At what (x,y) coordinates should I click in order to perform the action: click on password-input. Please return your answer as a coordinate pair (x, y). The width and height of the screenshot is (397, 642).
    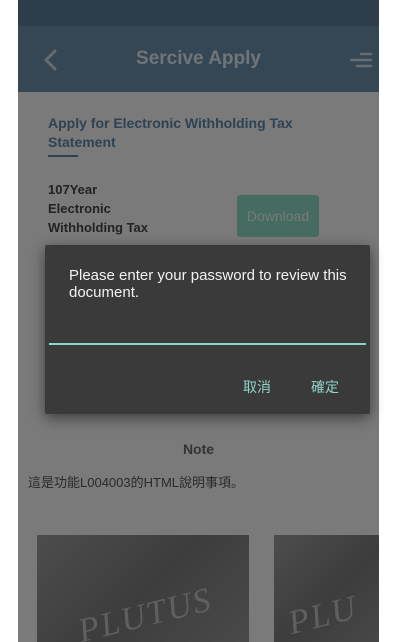
    Looking at the image, I should click on (207, 330).